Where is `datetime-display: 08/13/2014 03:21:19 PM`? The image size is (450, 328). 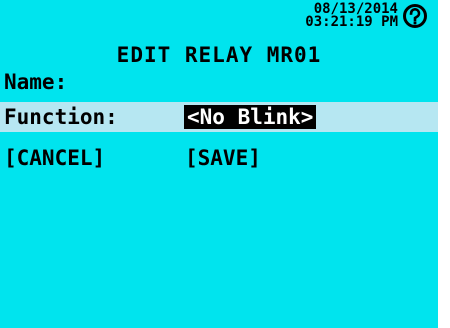
datetime-display: 08/13/2014 03:21:19 PM is located at coordinates (343, 16).